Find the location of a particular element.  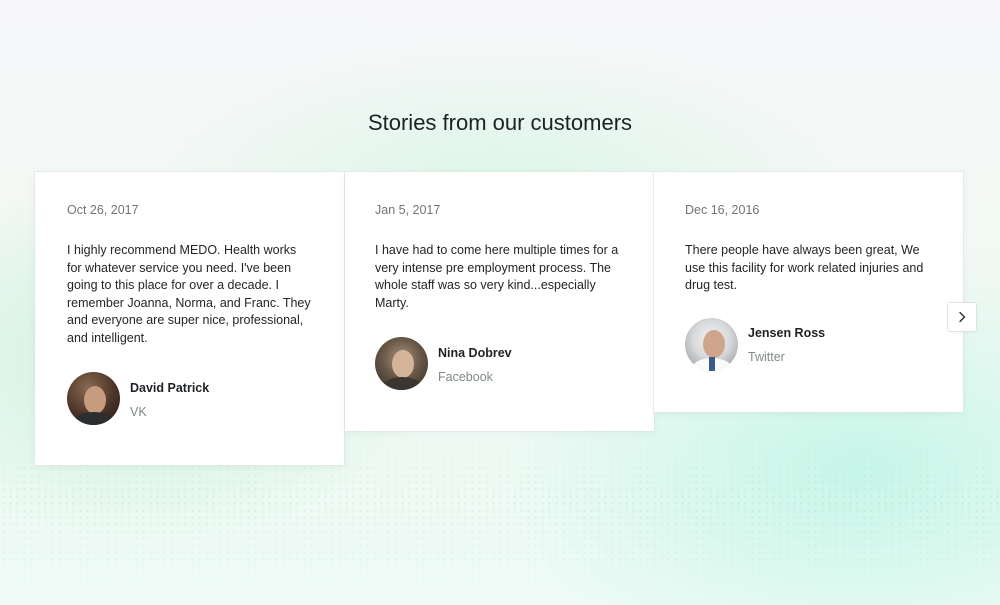

author-name: David Patrick is located at coordinates (170, 387).